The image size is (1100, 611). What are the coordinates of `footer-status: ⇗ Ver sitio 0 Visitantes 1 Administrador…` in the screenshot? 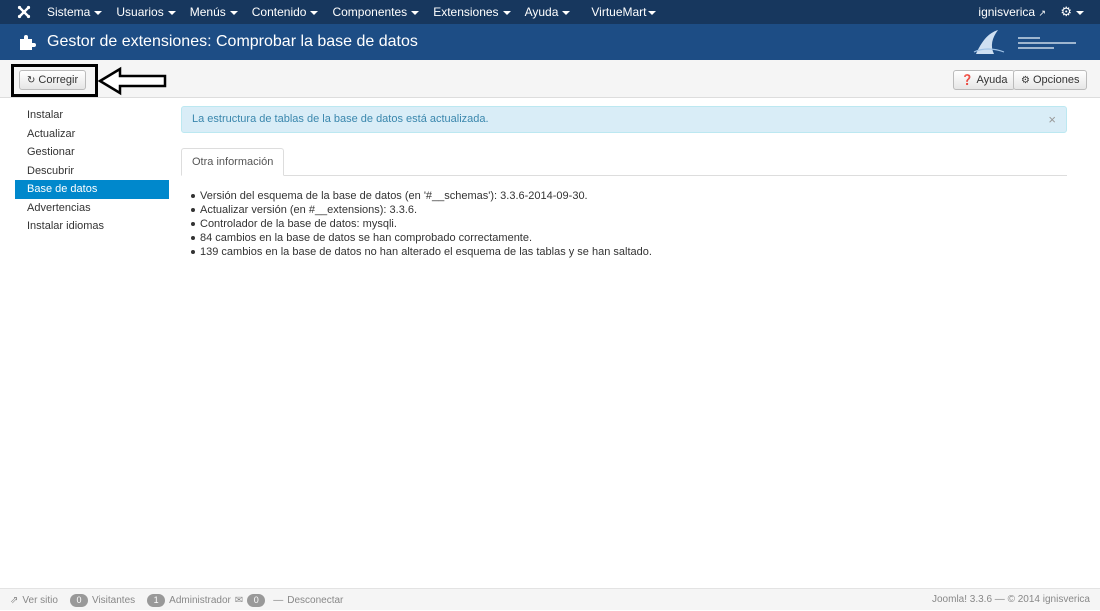 It's located at (176, 600).